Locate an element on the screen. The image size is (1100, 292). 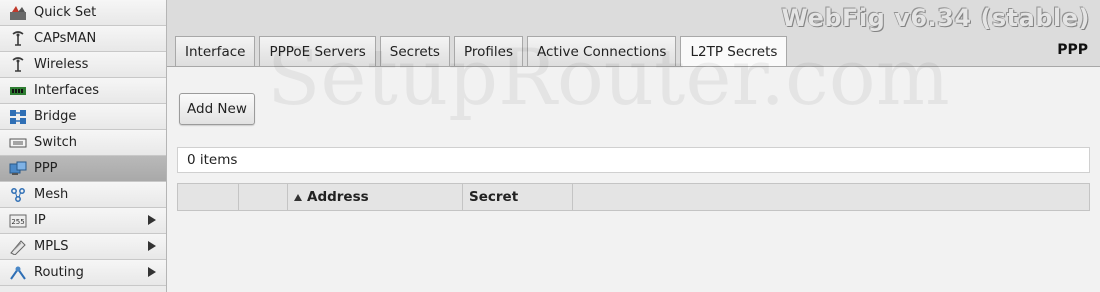
sidebar-item-switch: Switch is located at coordinates (83, 143).